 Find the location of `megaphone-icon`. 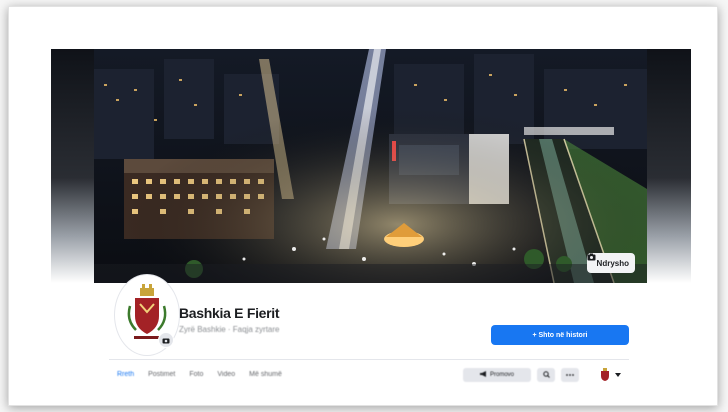

megaphone-icon is located at coordinates (483, 375).